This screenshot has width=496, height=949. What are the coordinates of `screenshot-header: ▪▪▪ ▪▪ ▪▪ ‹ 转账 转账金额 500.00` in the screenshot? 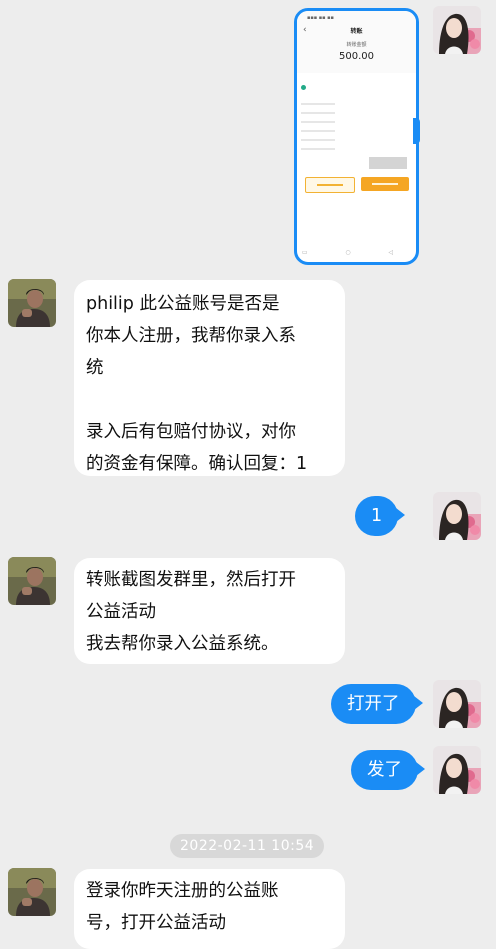 It's located at (356, 42).